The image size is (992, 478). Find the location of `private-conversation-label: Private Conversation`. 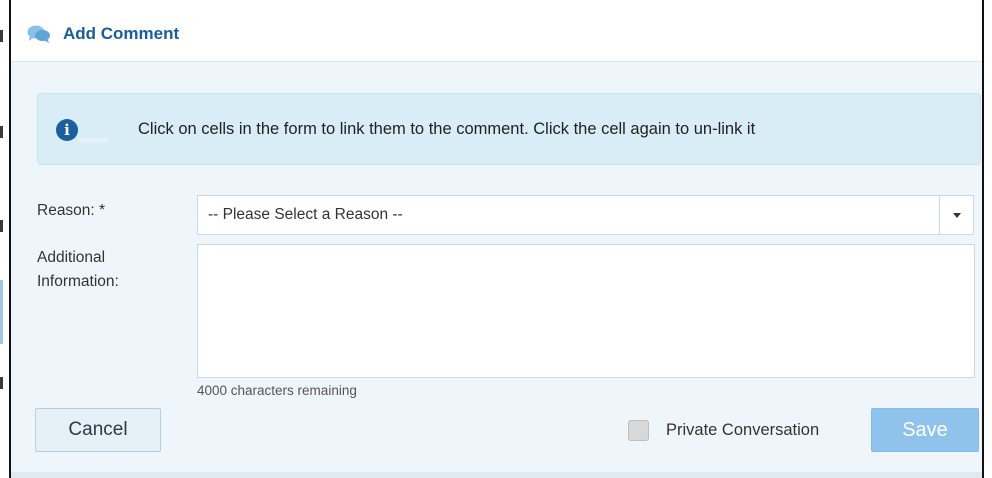

private-conversation-label: Private Conversation is located at coordinates (742, 430).